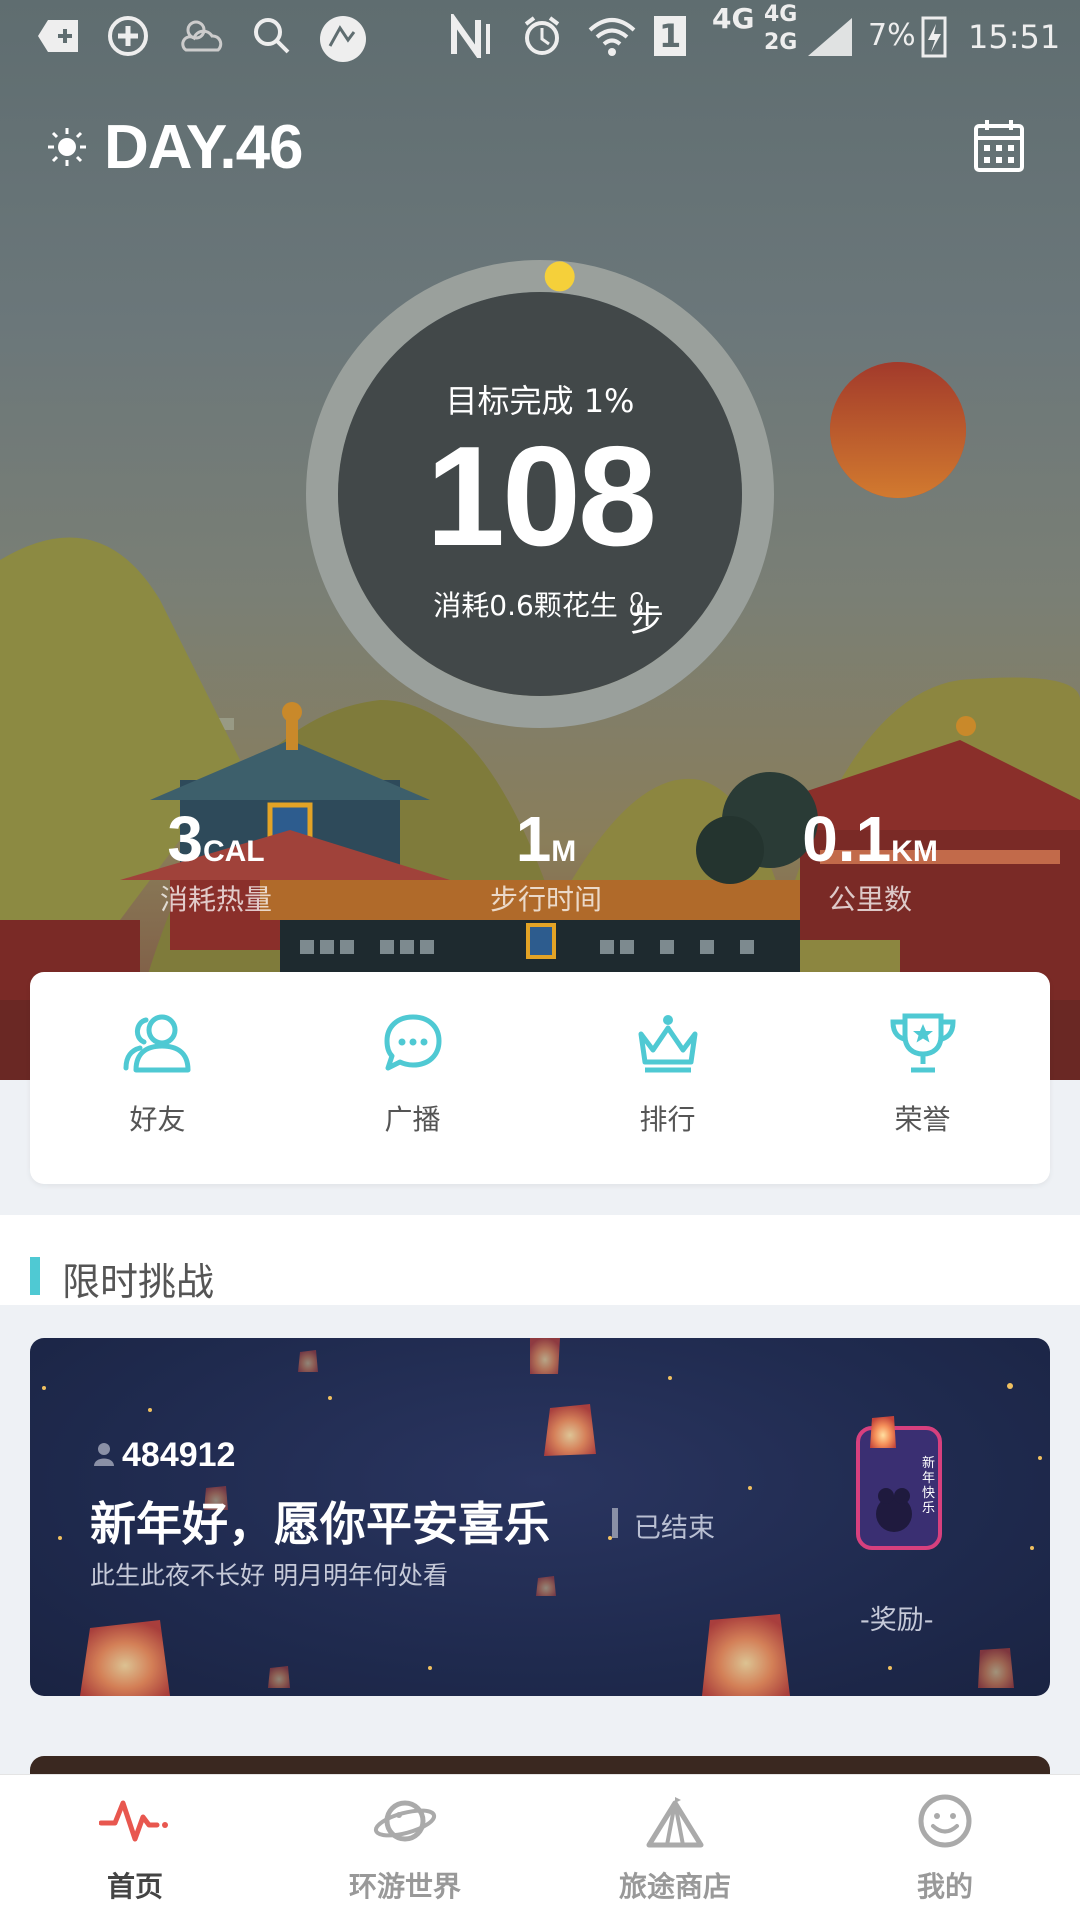  Describe the element at coordinates (215, 899) in the screenshot. I see `calories-label: 消耗热量` at that location.